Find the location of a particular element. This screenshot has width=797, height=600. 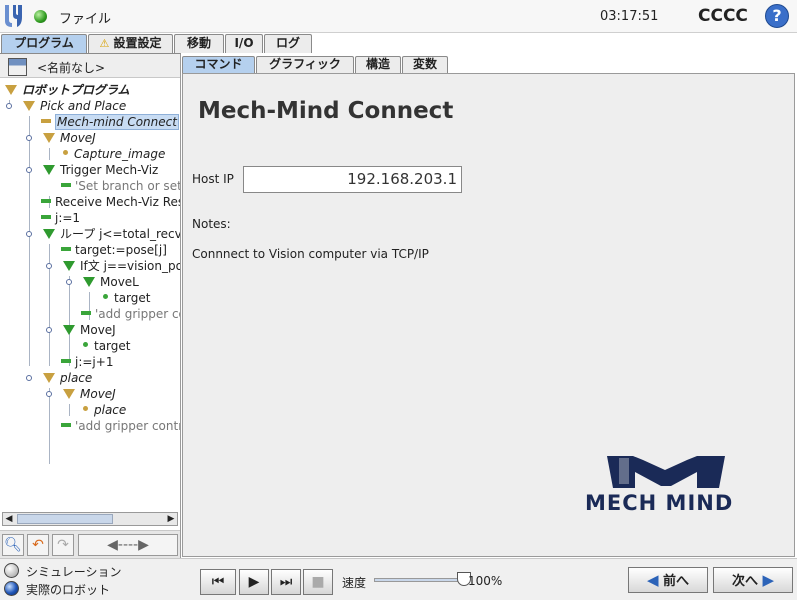

tree-node: Trigger Mech-Viz is located at coordinates (100, 170).